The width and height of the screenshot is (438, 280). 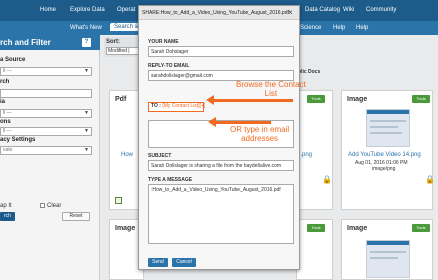 I want to click on clear-checkbox, so click(x=42, y=205).